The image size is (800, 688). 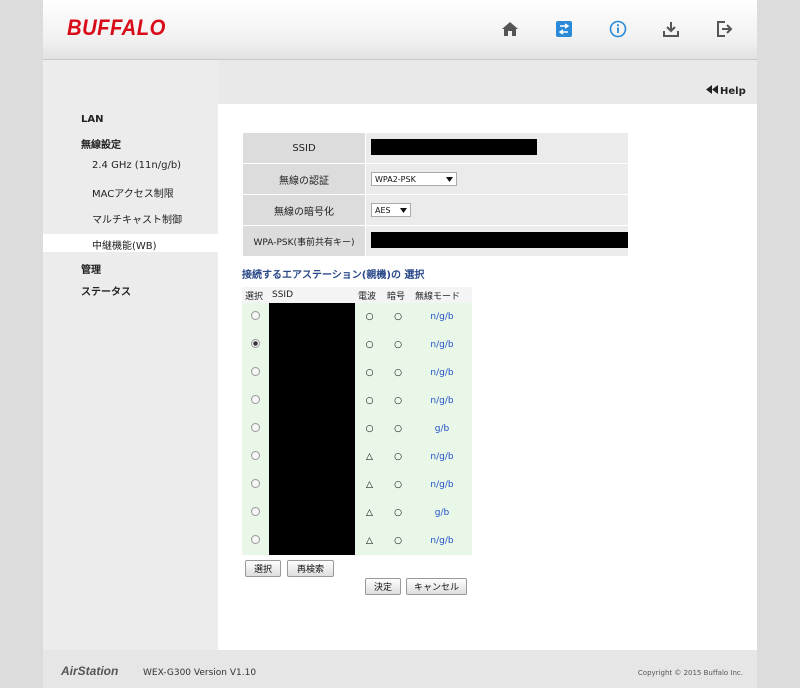 I want to click on download-icon, so click(x=671, y=29).